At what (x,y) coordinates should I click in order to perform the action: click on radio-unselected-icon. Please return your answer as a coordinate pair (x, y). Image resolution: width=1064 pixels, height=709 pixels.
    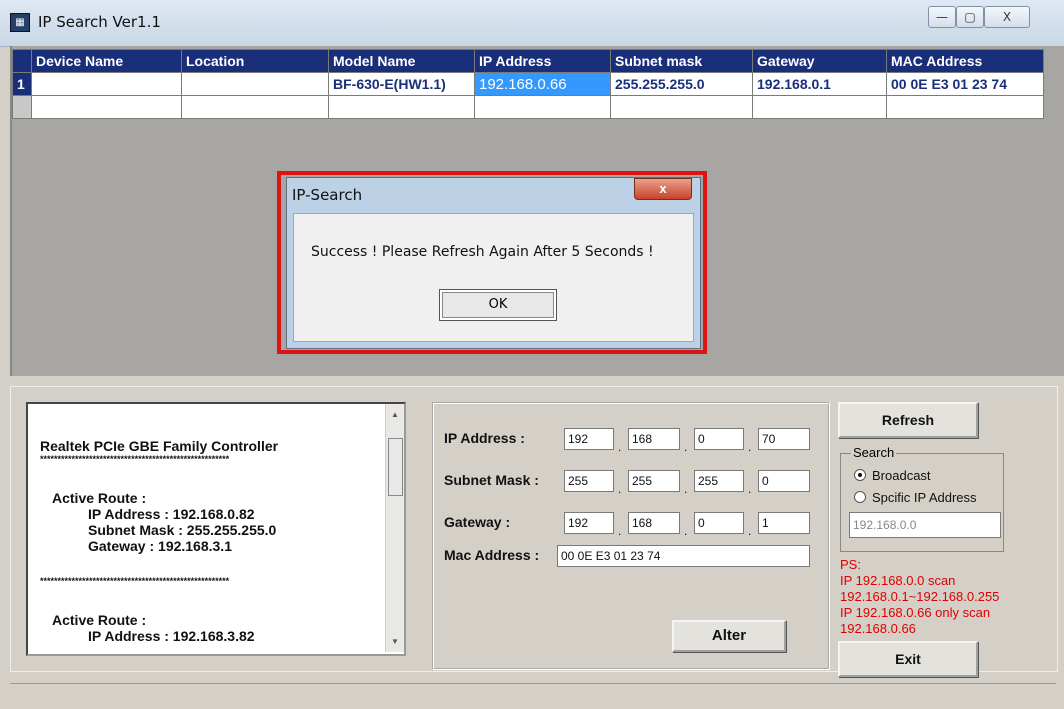
    Looking at the image, I should click on (860, 497).